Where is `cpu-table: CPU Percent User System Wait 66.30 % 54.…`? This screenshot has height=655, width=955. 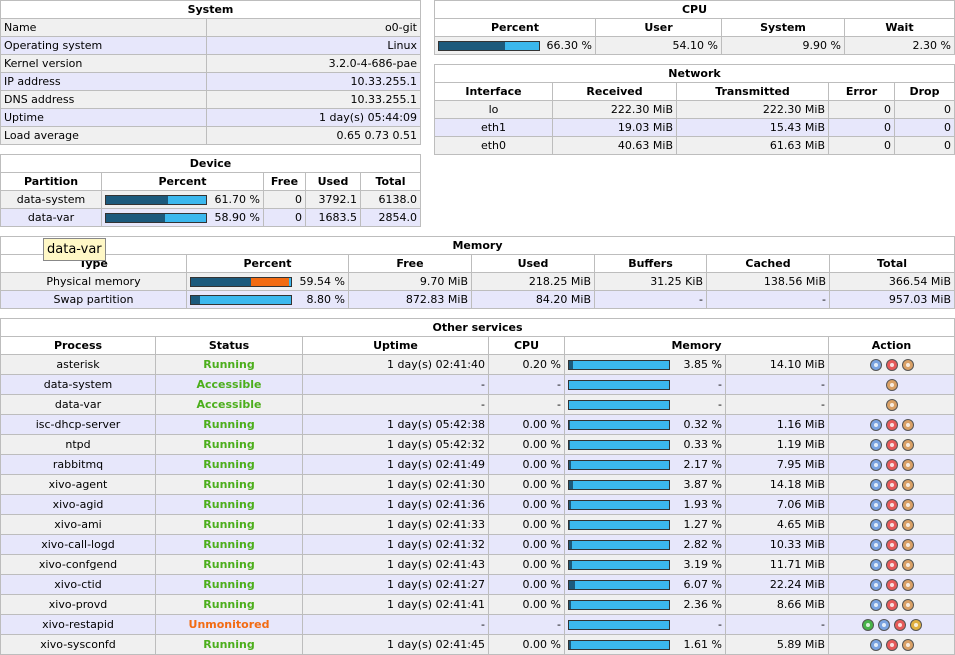
cpu-table: CPU Percent User System Wait 66.30 % 54.… is located at coordinates (694, 27).